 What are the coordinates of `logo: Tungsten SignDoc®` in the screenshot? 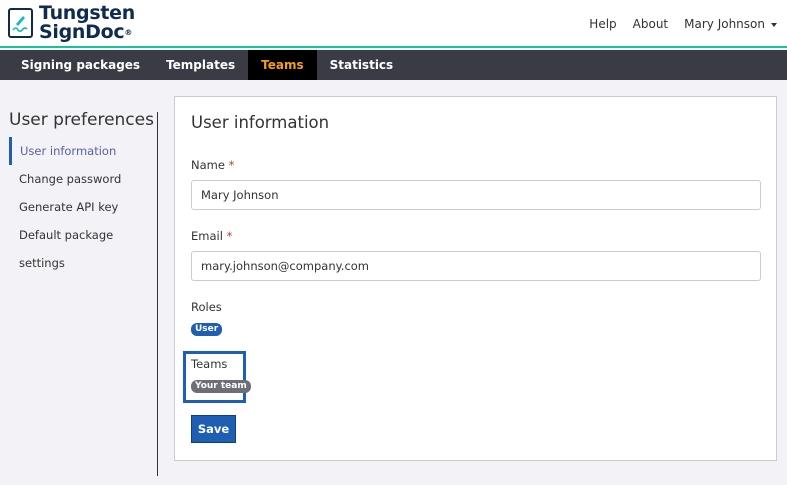 It's located at (71, 23).